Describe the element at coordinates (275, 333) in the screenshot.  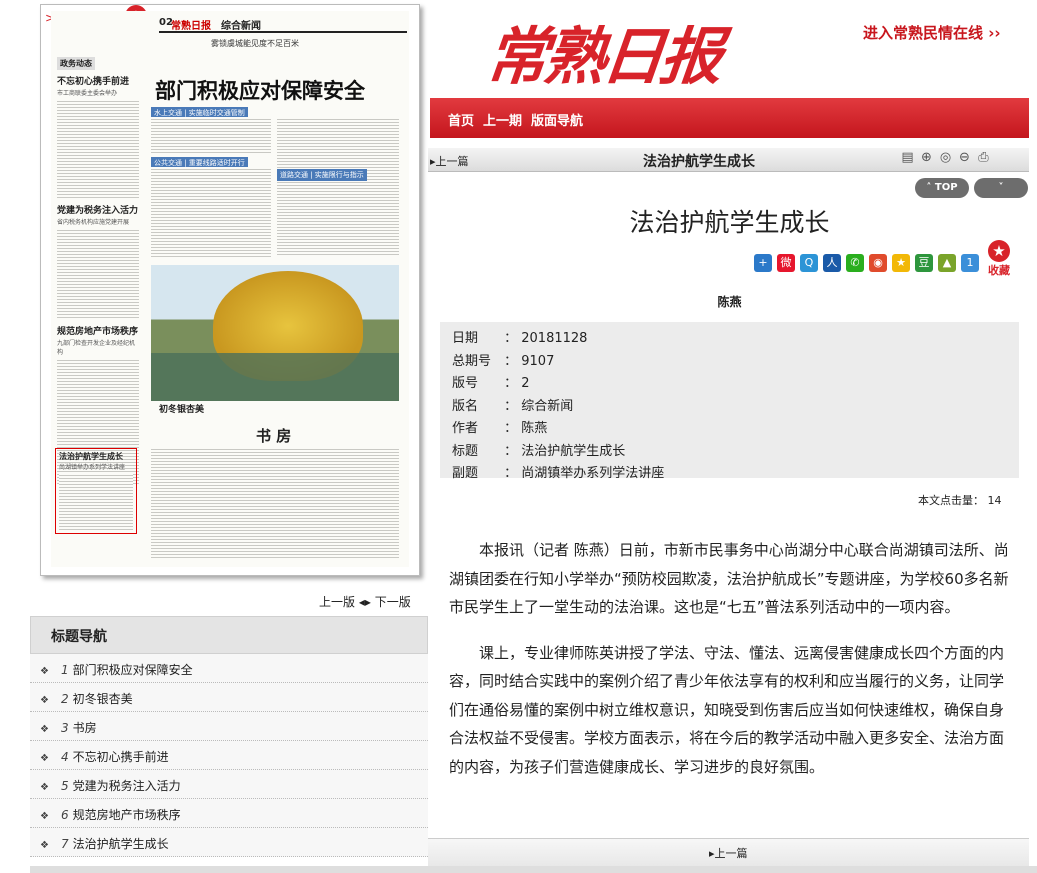
I see `paper-photo` at that location.